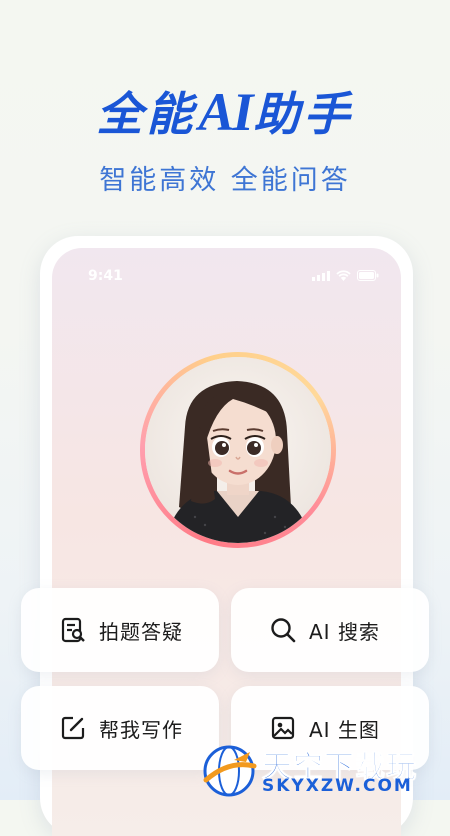  Describe the element at coordinates (141, 631) in the screenshot. I see `feature-label: 拍题答疑` at that location.